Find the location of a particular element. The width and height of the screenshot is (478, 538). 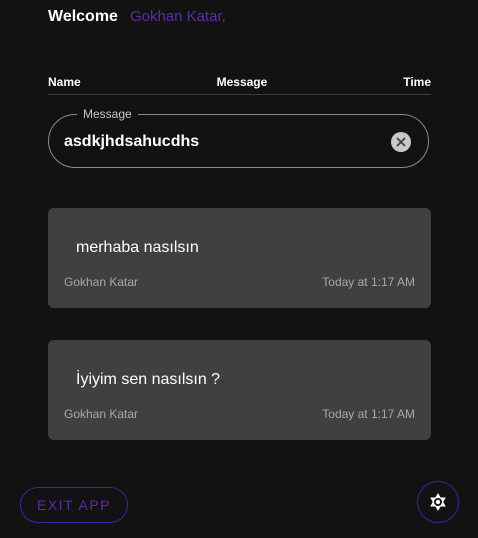

clear-button is located at coordinates (401, 142).